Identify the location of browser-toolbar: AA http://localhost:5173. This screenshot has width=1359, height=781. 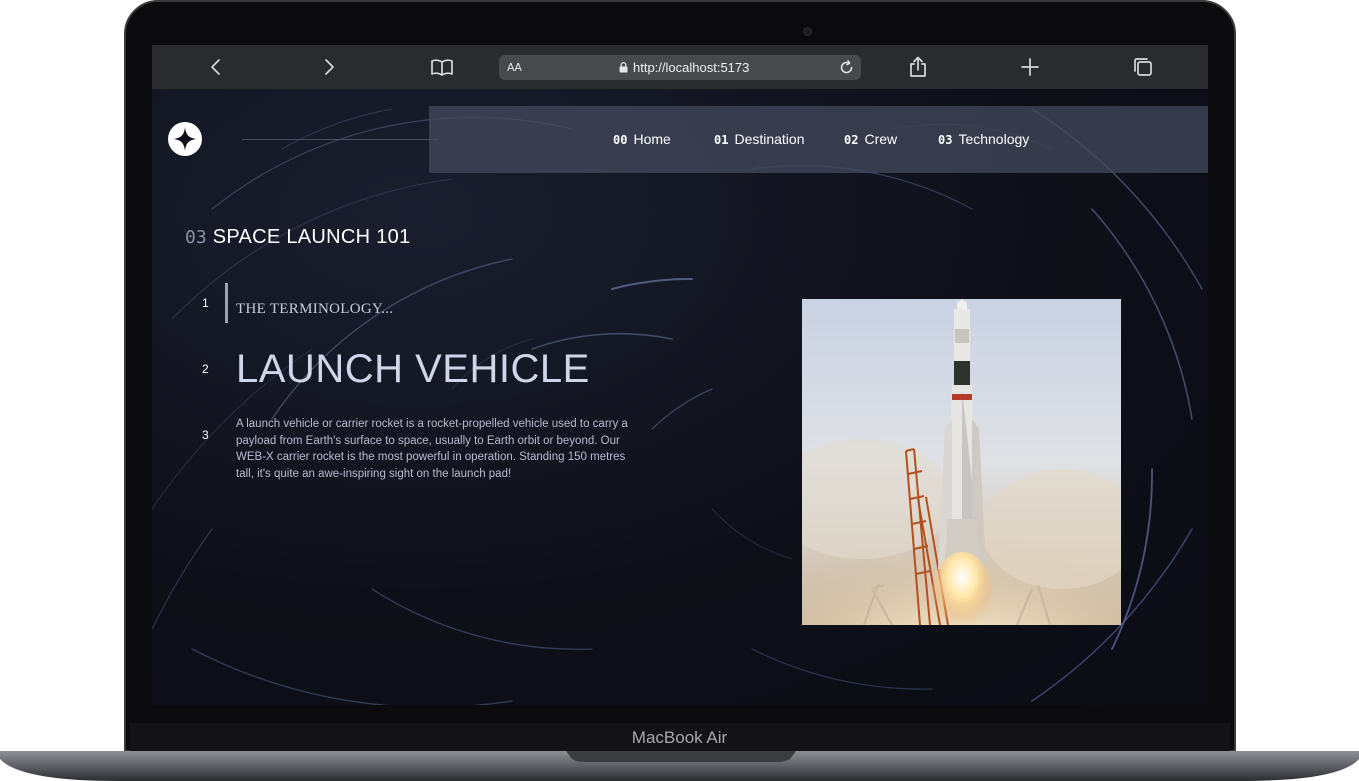
(680, 67).